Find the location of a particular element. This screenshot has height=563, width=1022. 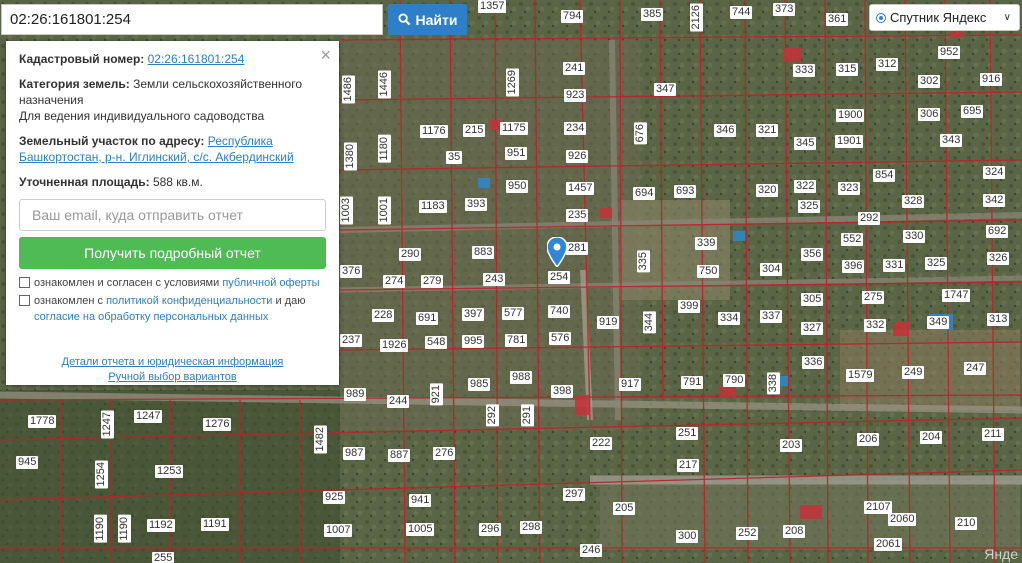

plot-number-label: 291 is located at coordinates (527, 415).